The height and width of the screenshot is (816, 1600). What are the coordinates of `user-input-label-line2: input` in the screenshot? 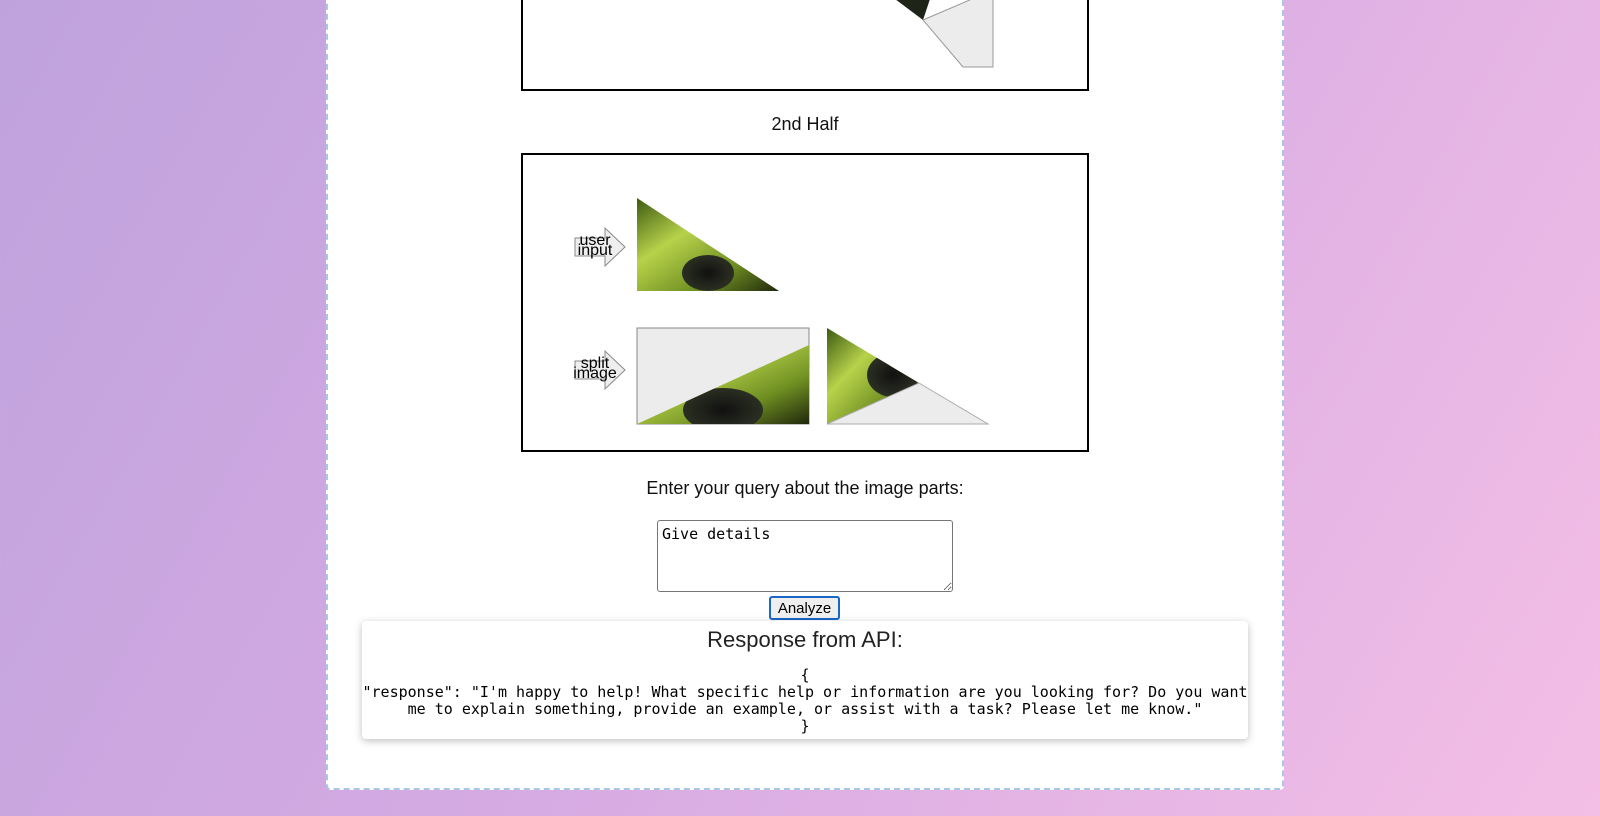 It's located at (595, 250).